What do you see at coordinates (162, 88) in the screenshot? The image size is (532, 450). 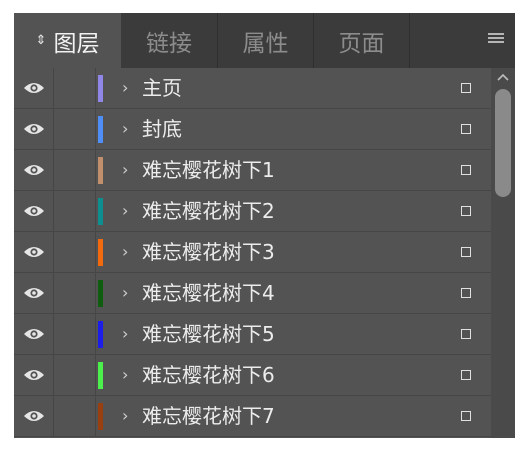 I see `layer-name: 主页` at bounding box center [162, 88].